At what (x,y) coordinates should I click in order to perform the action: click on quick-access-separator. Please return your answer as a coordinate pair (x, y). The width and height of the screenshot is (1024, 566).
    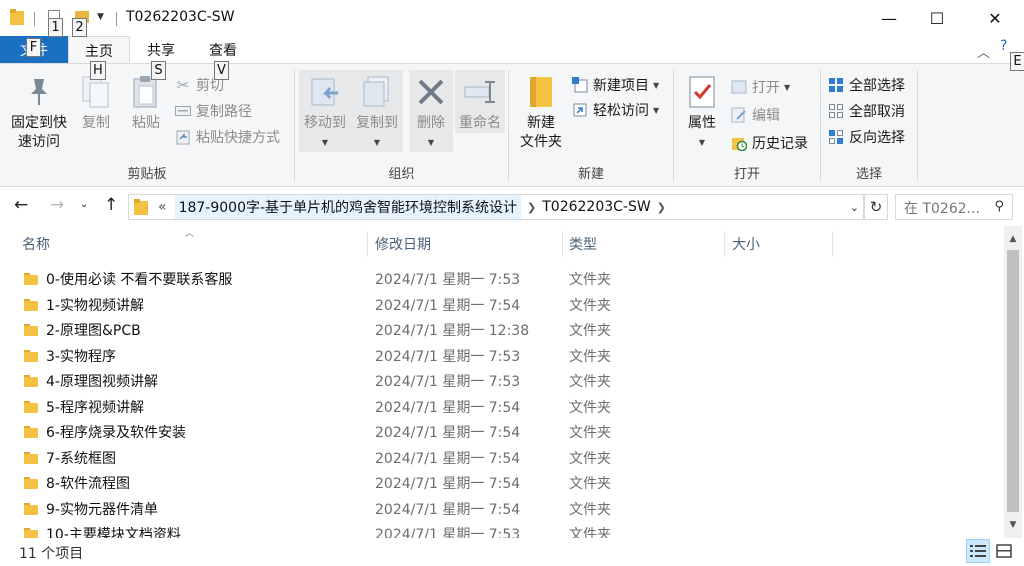
    Looking at the image, I should click on (34, 19).